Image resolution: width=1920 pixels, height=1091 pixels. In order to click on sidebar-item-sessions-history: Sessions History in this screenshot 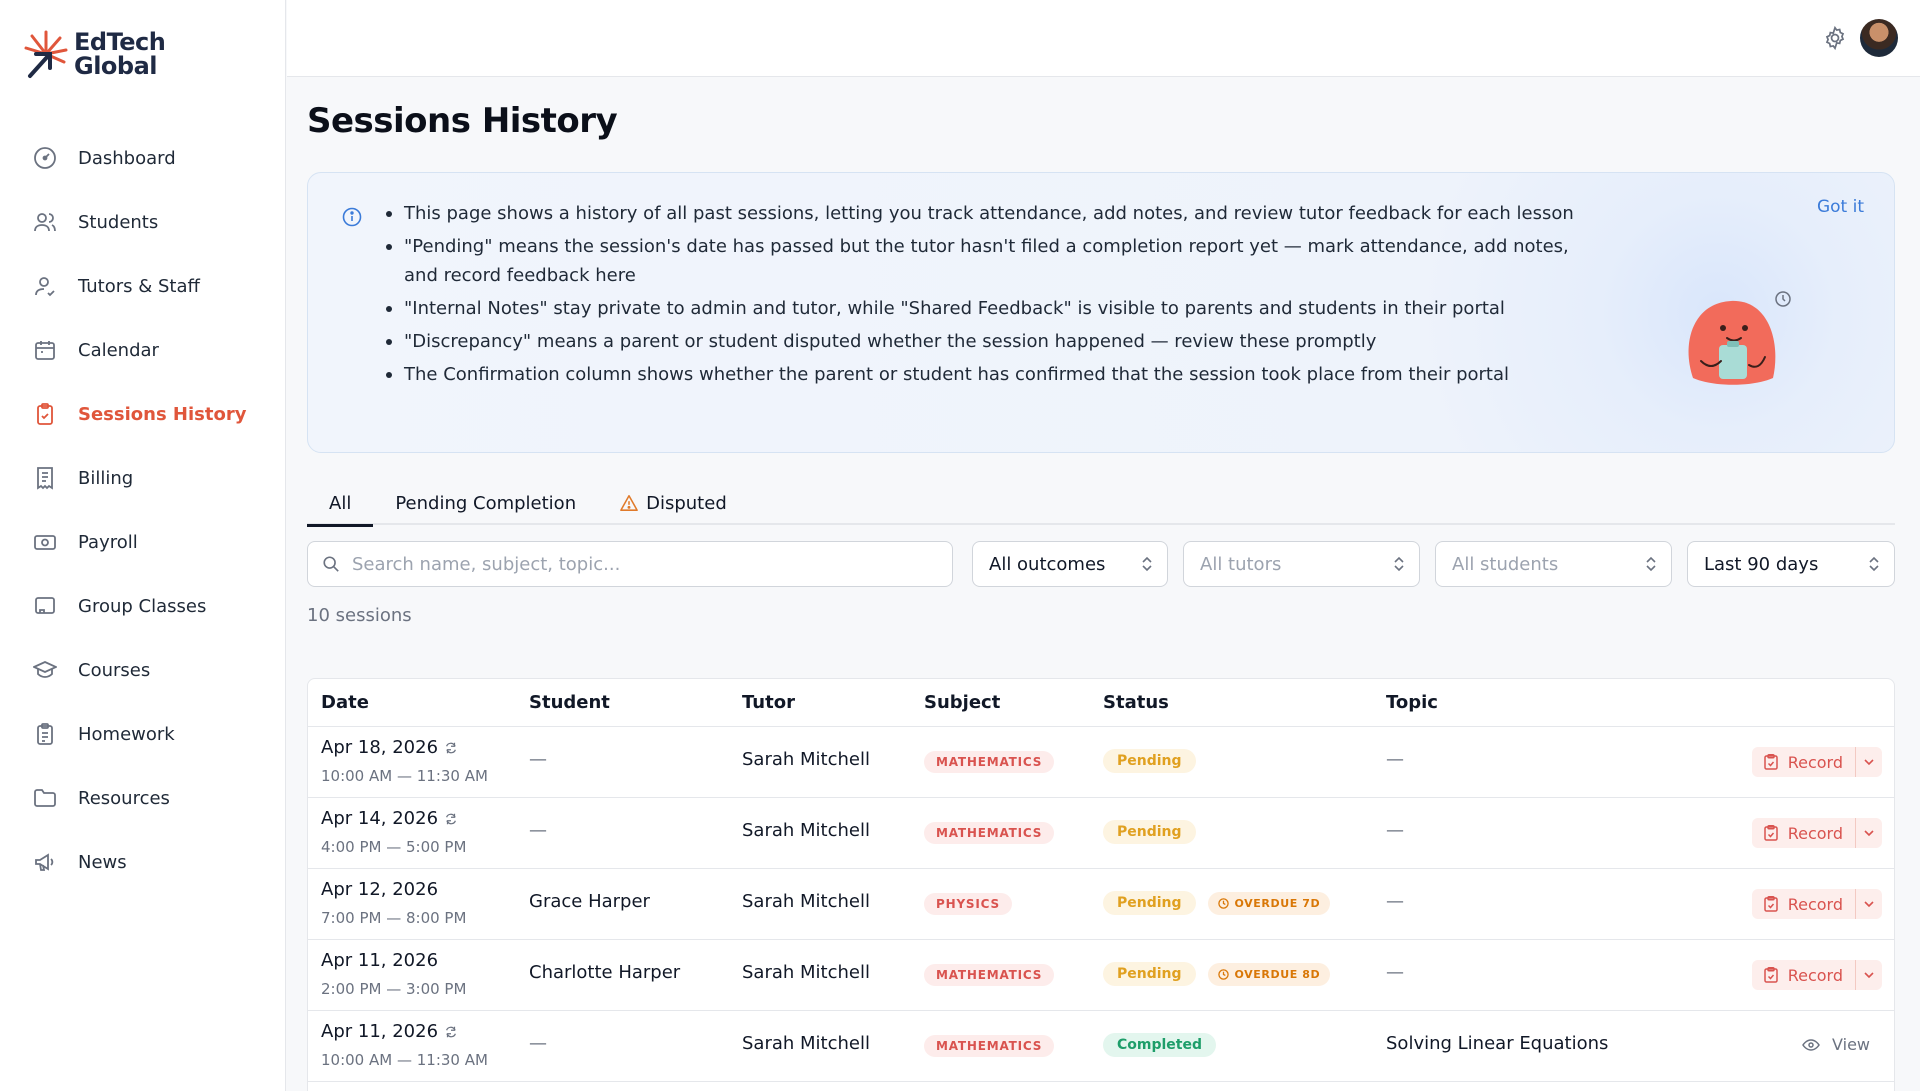, I will do `click(143, 414)`.